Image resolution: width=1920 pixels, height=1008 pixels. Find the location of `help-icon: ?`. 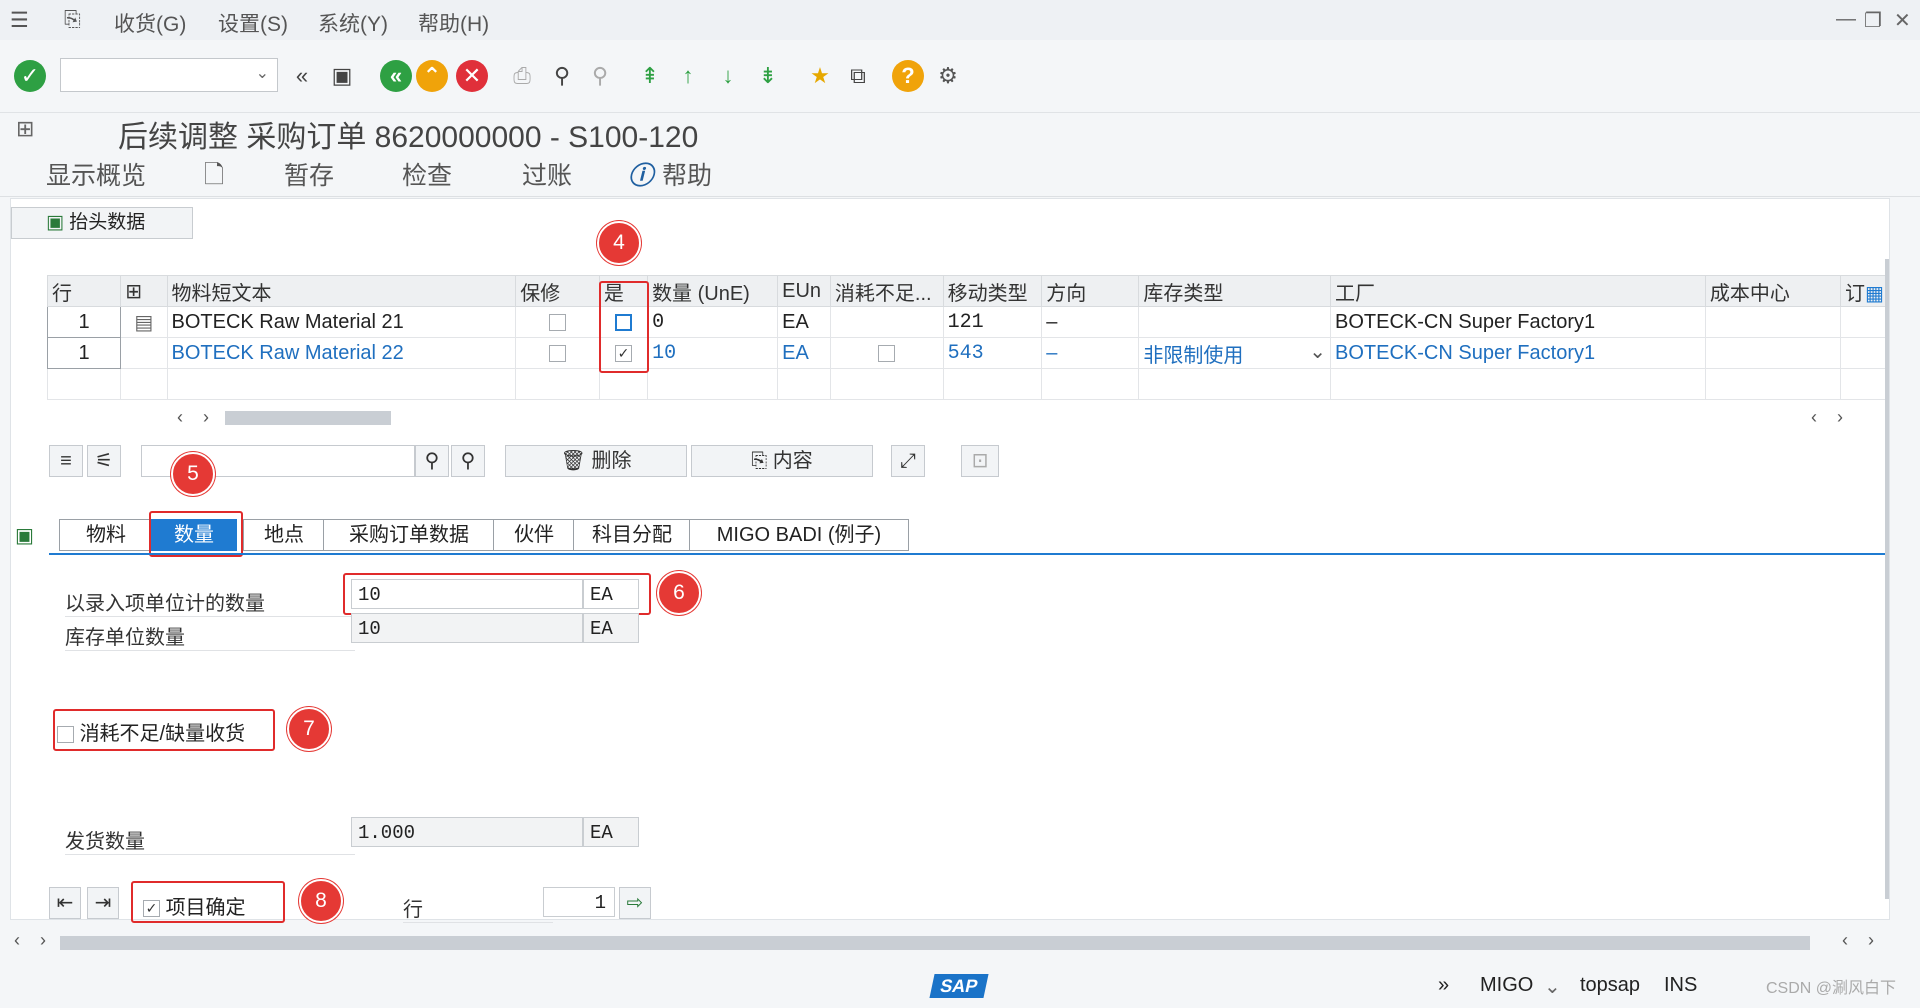

help-icon: ? is located at coordinates (908, 76).